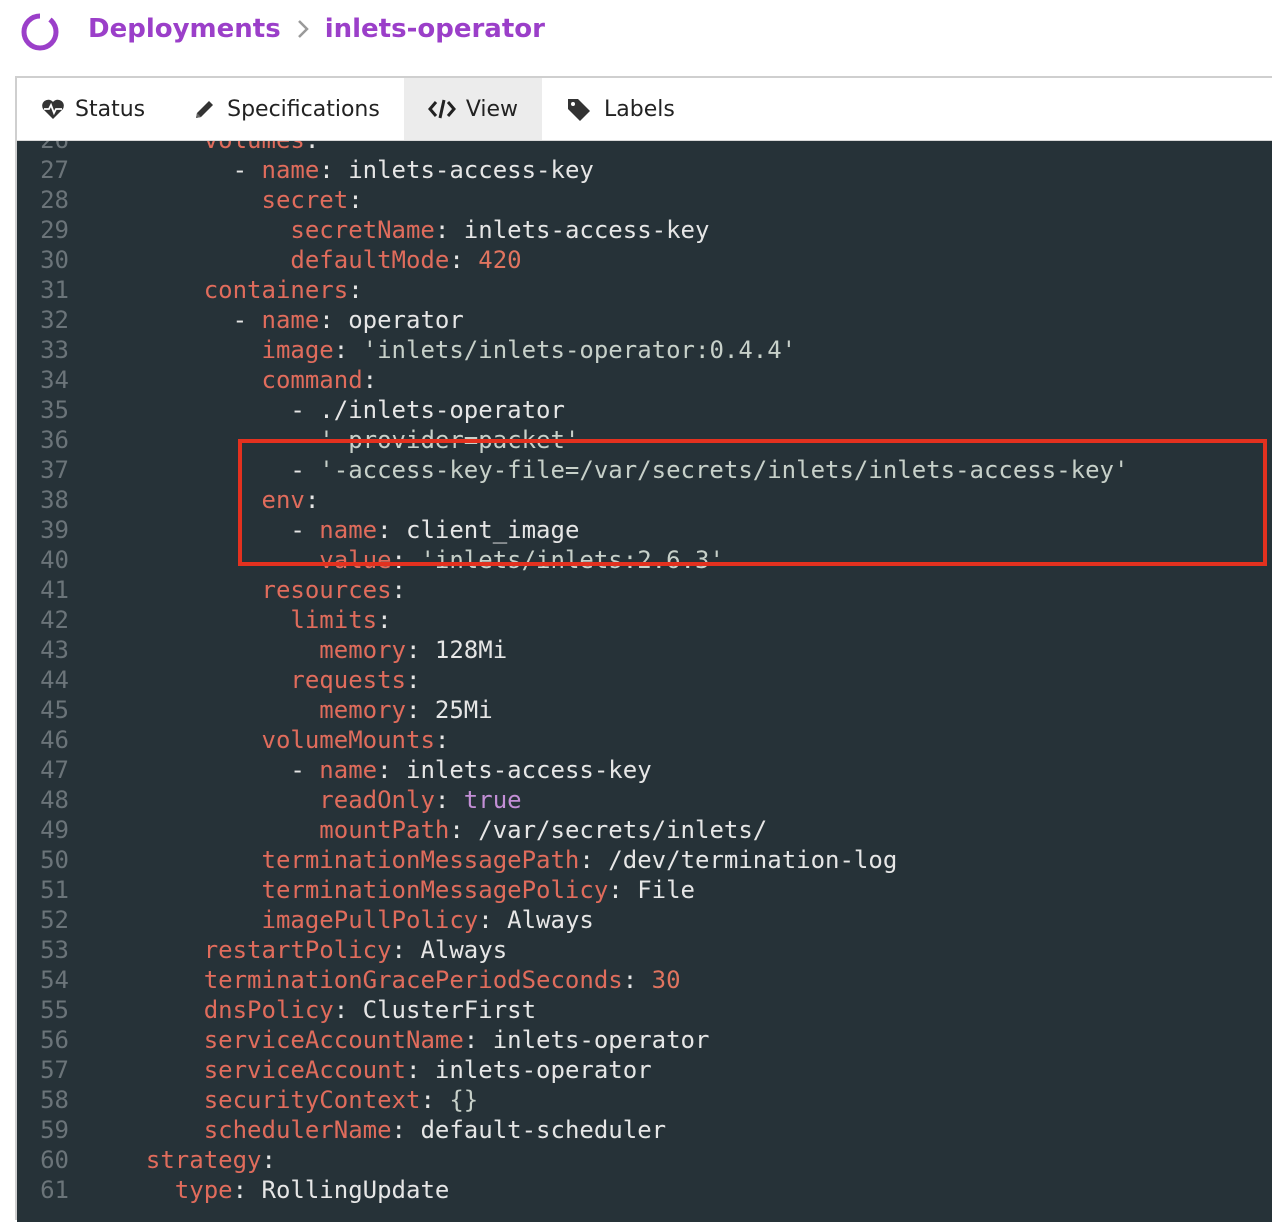 This screenshot has height=1222, width=1272. Describe the element at coordinates (457, 350) in the screenshot. I see `code-text: image: 'inlets/inlets-operator:0.4.4'` at that location.